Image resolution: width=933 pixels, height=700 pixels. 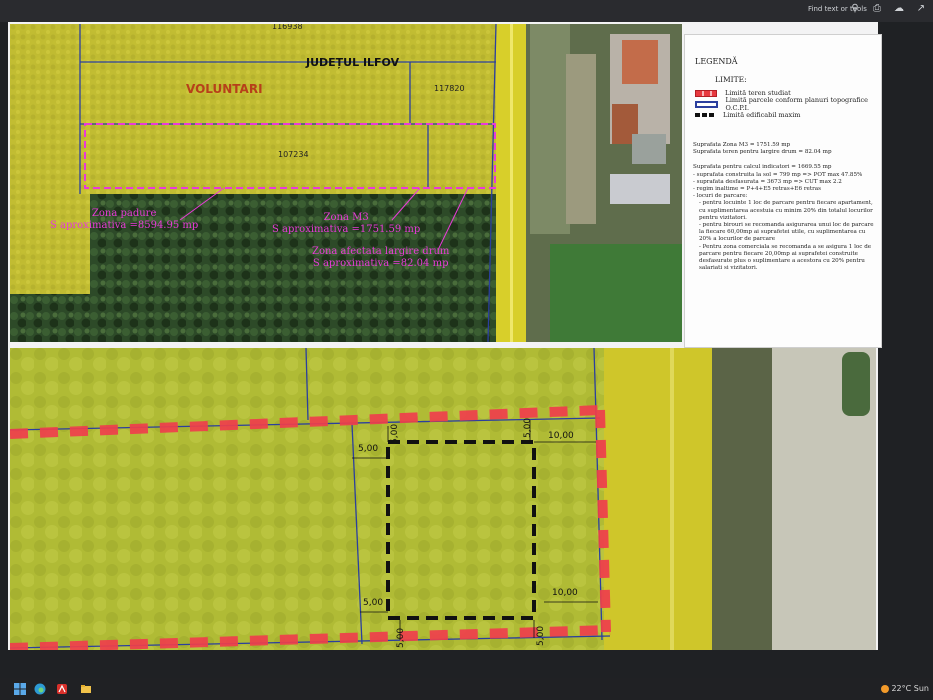 I want to click on zone-m3-title: Zona M3, so click(x=346, y=217).